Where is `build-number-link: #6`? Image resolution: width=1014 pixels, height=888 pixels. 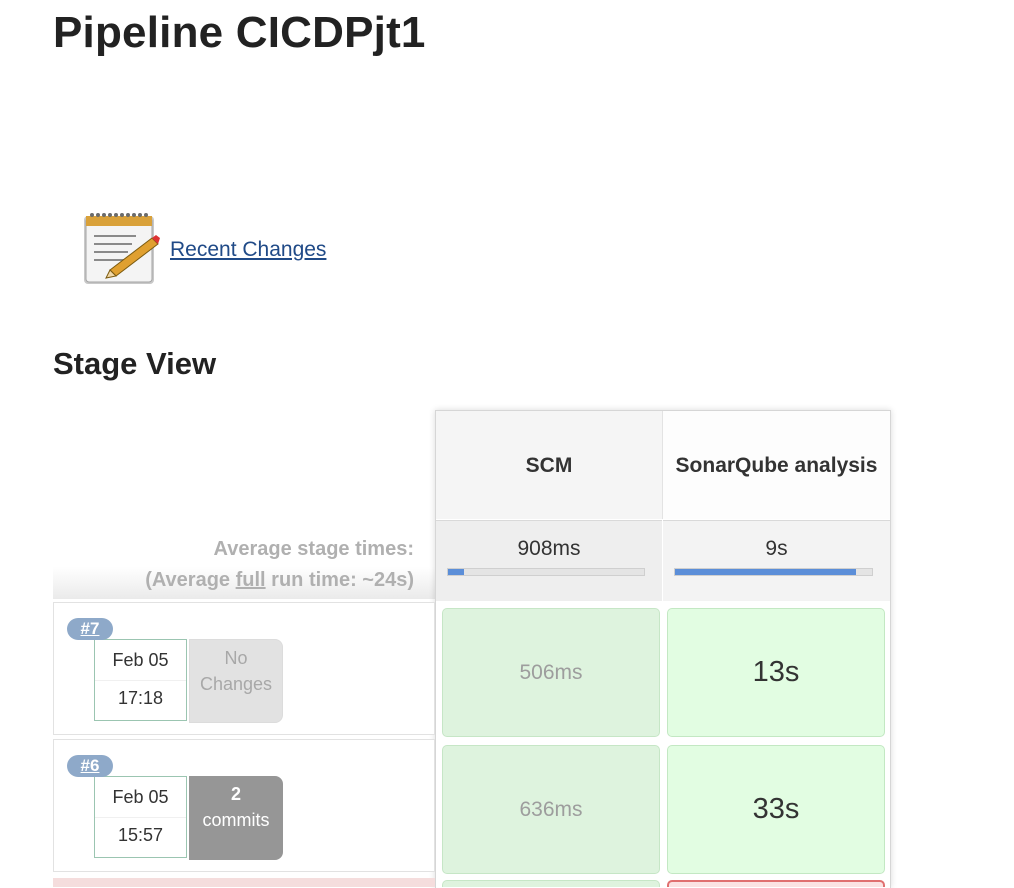
build-number-link: #6 is located at coordinates (90, 766).